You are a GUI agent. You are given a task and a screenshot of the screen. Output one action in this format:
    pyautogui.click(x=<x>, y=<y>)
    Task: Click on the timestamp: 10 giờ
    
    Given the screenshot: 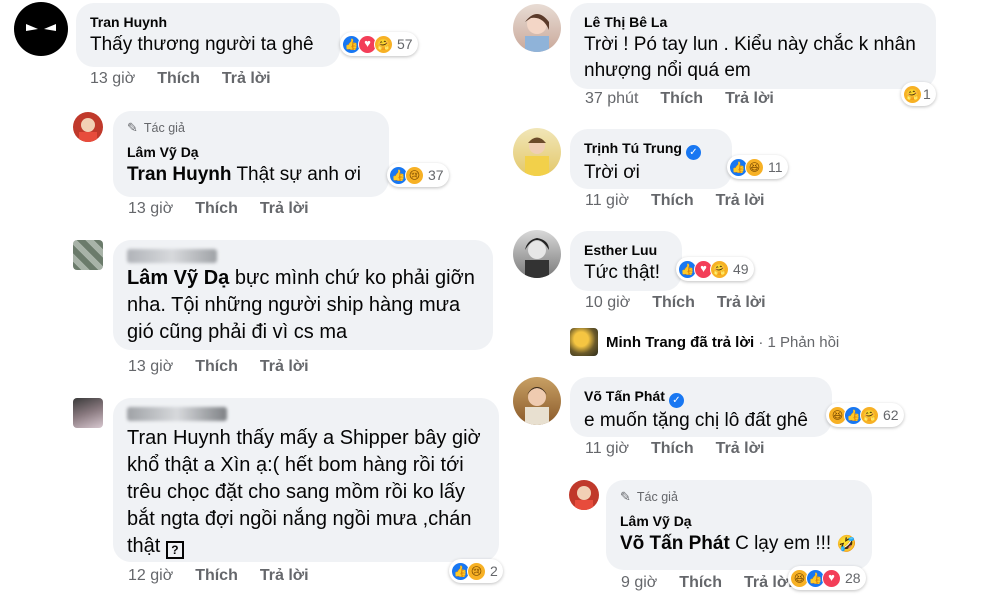 What is the action you would take?
    pyautogui.click(x=607, y=303)
    